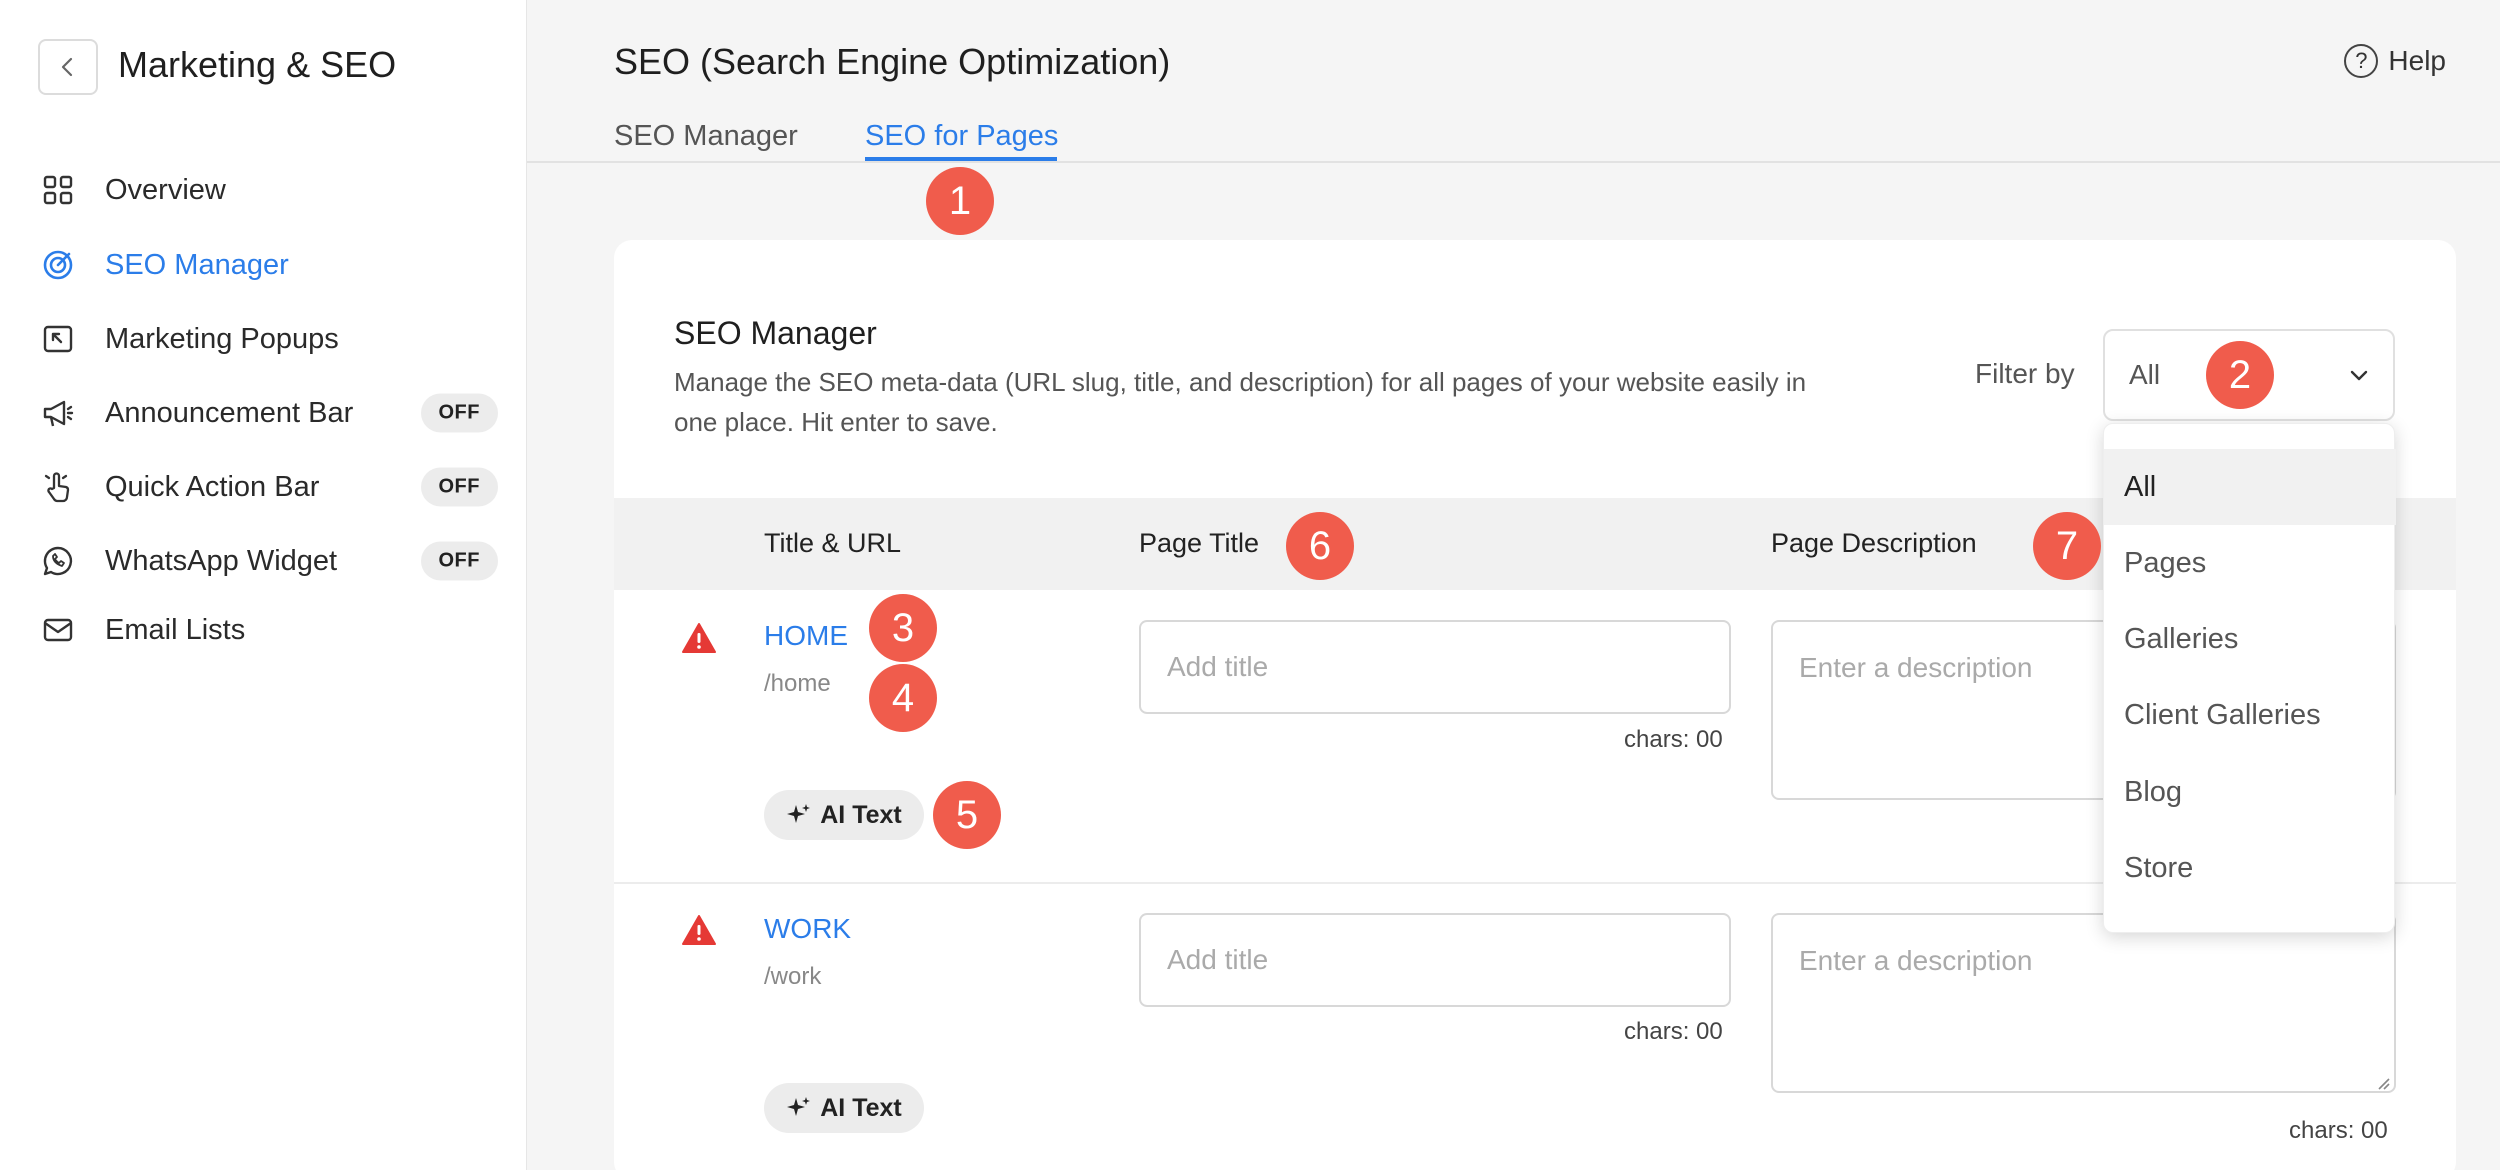 The height and width of the screenshot is (1170, 2500). What do you see at coordinates (2361, 61) in the screenshot?
I see `help-icon: ?` at bounding box center [2361, 61].